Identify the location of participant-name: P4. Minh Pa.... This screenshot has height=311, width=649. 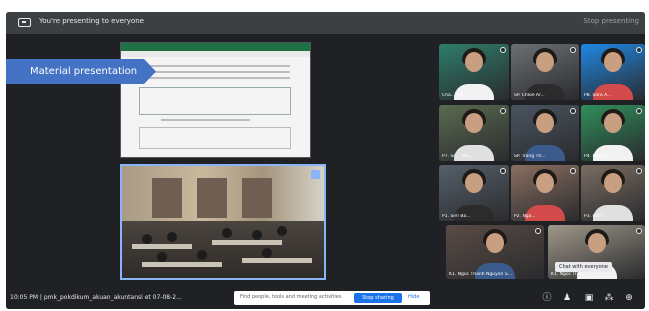
(599, 156).